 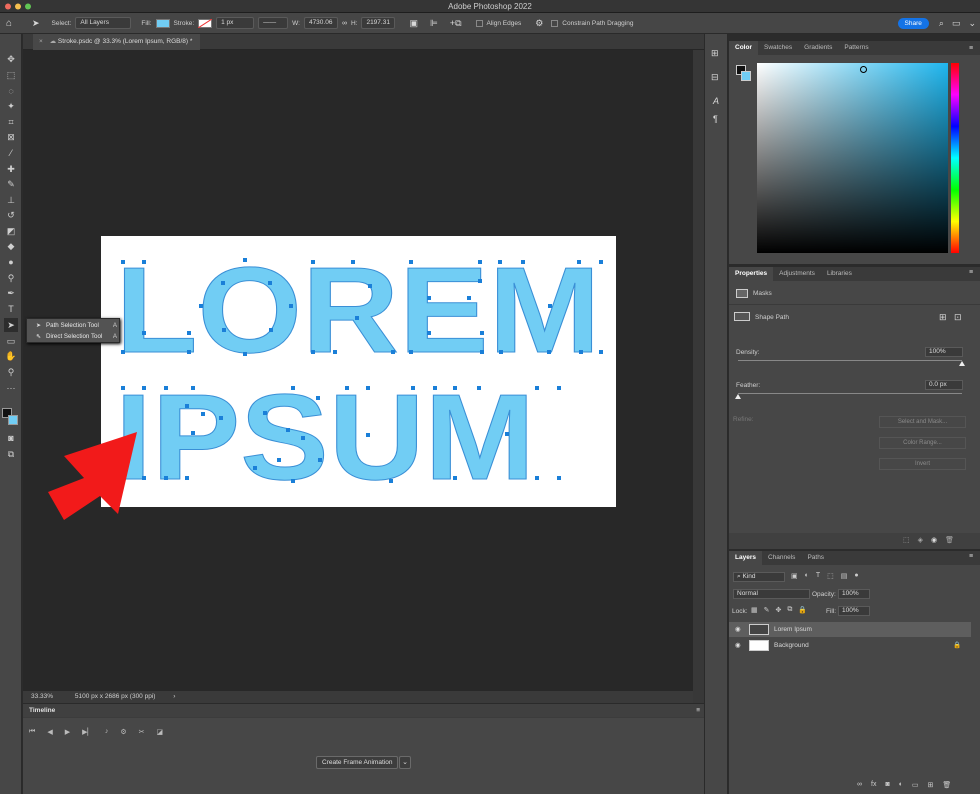 What do you see at coordinates (956, 23) in the screenshot?
I see `workspace-icon: ▭` at bounding box center [956, 23].